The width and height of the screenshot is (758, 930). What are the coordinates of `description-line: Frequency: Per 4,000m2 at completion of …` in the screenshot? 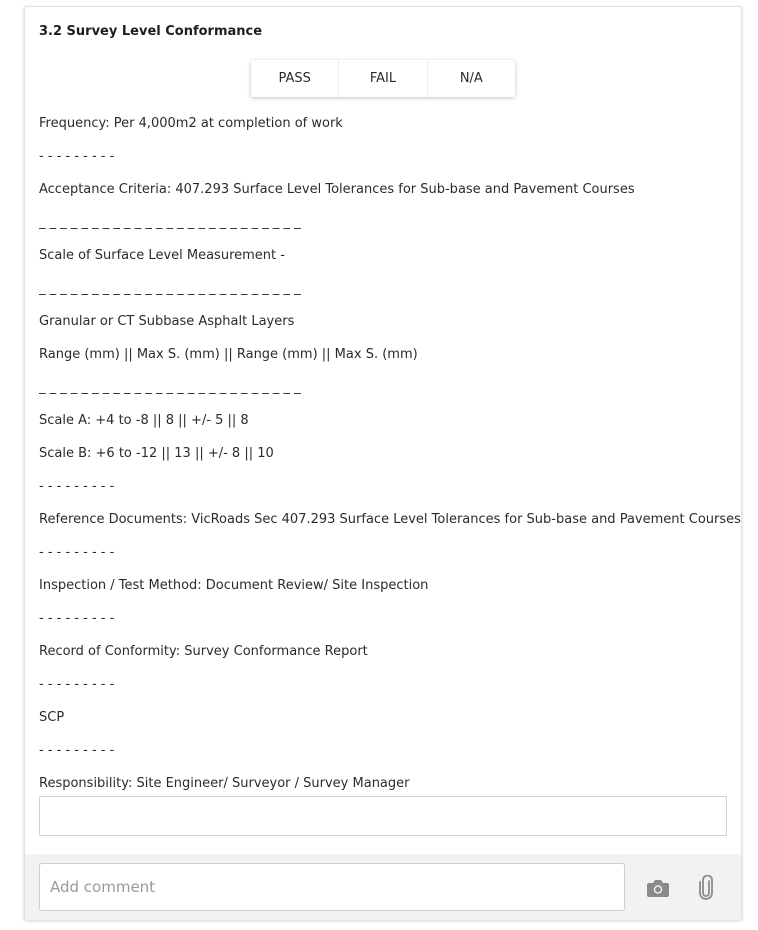 It's located at (191, 123).